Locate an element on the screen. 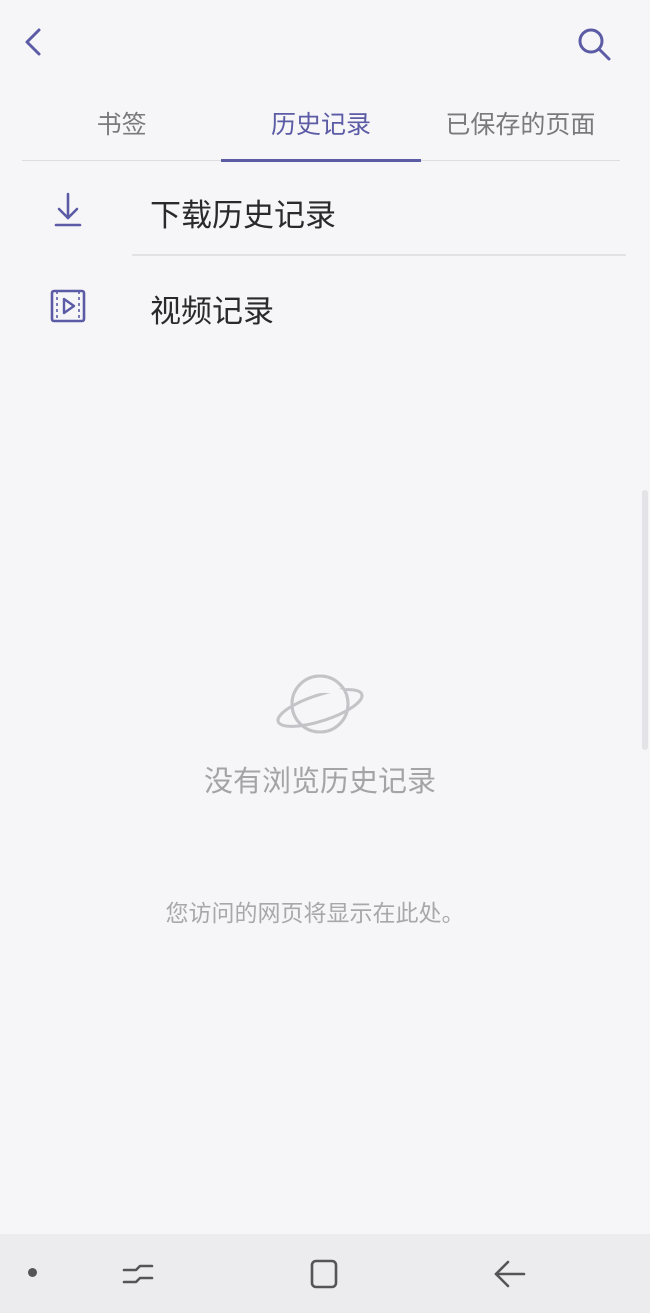 The width and height of the screenshot is (650, 1313). list-item-label: 下载历史记录 is located at coordinates (243, 216).